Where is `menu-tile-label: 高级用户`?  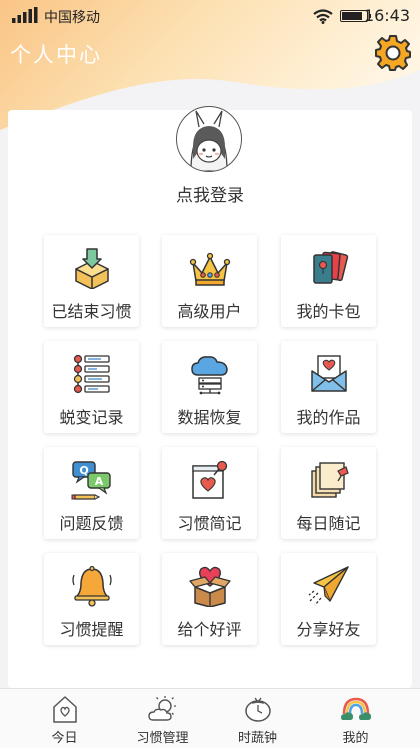
menu-tile-label: 高级用户 is located at coordinates (209, 311).